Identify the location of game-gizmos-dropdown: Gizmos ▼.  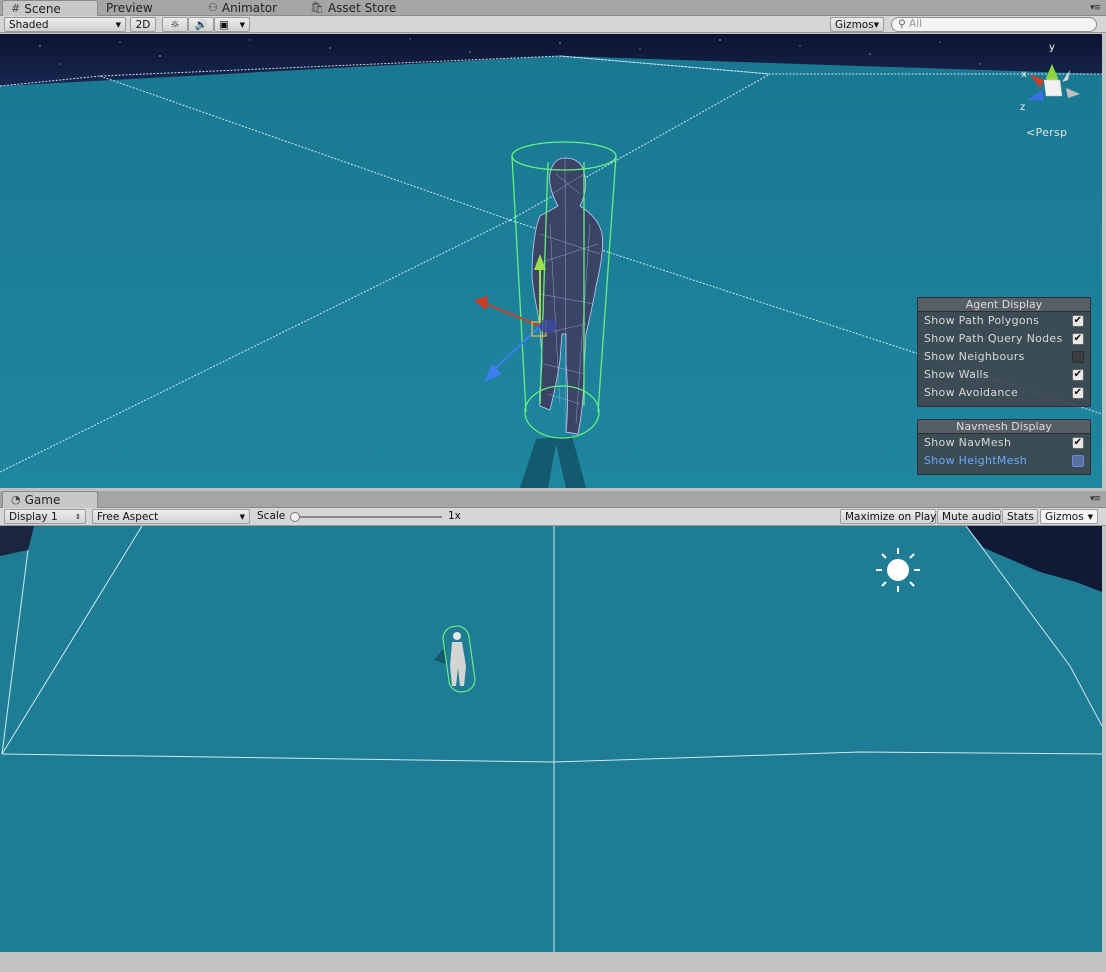
(1069, 516).